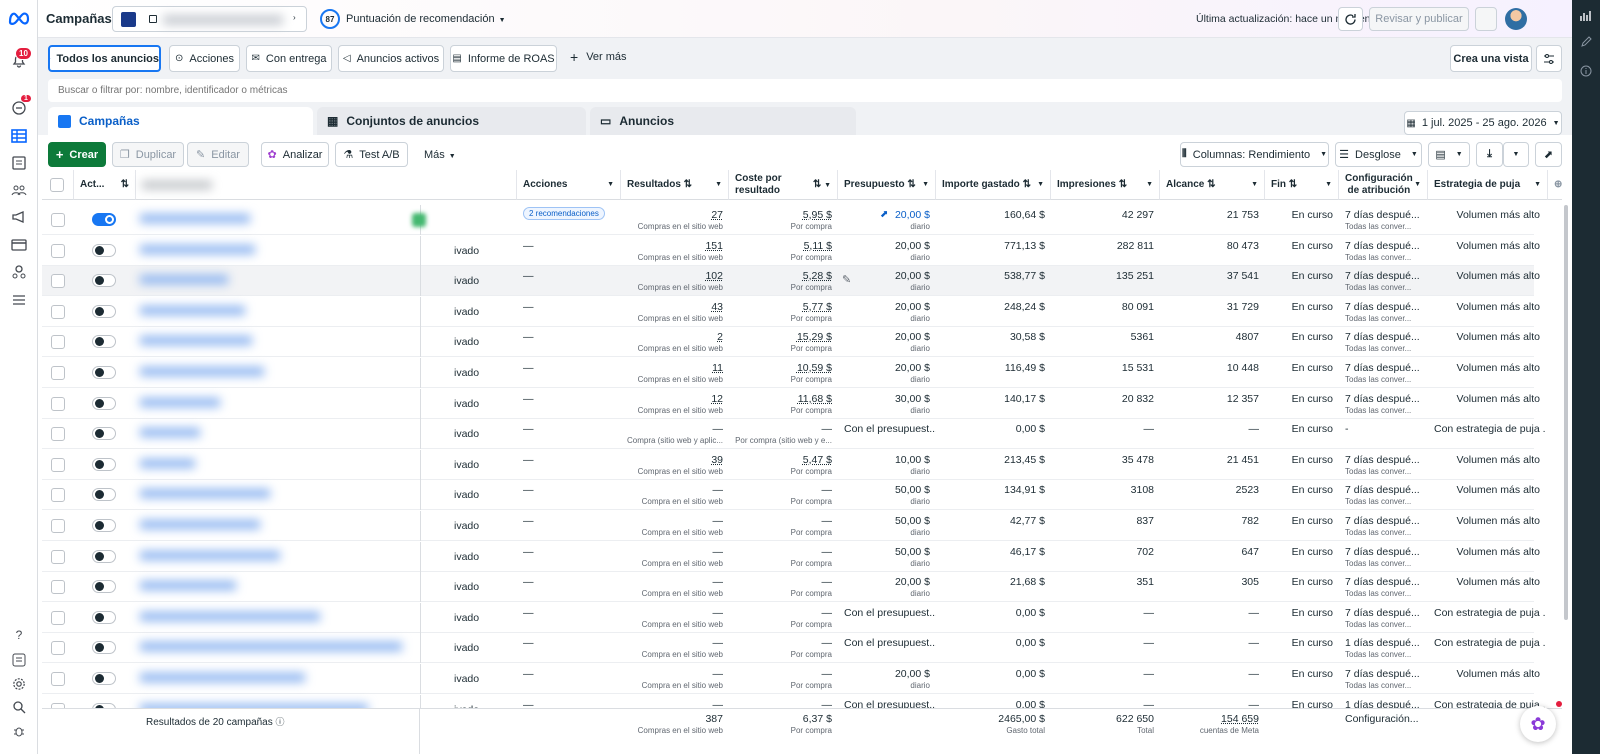 The width and height of the screenshot is (1600, 754). What do you see at coordinates (1350, 19) in the screenshot?
I see `refresh-button` at bounding box center [1350, 19].